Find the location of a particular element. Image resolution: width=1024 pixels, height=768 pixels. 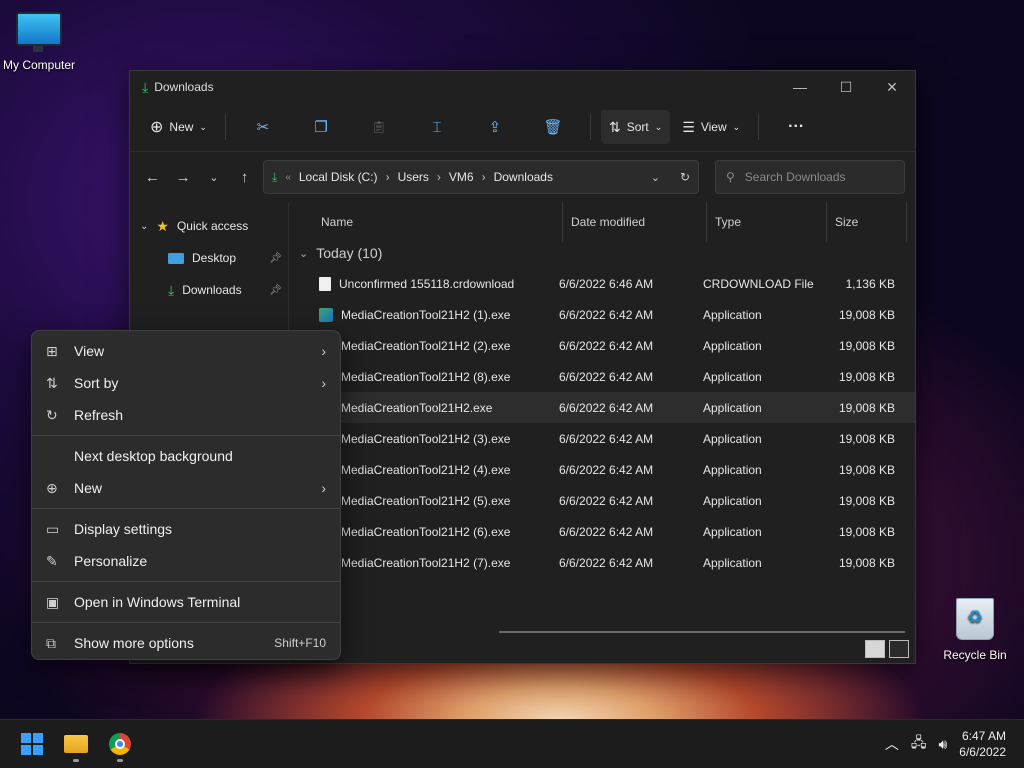

see-more-button: ··· is located at coordinates (796, 127).